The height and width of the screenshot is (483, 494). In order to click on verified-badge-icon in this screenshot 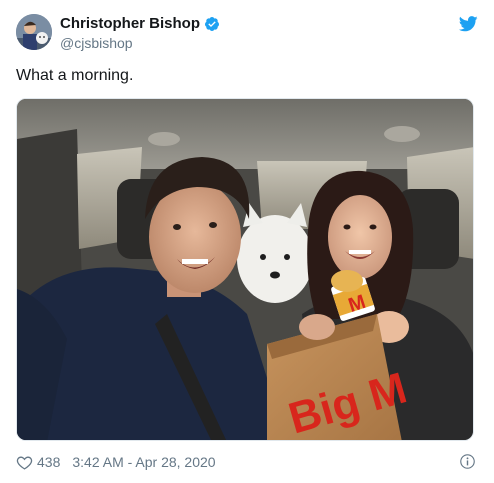, I will do `click(212, 24)`.